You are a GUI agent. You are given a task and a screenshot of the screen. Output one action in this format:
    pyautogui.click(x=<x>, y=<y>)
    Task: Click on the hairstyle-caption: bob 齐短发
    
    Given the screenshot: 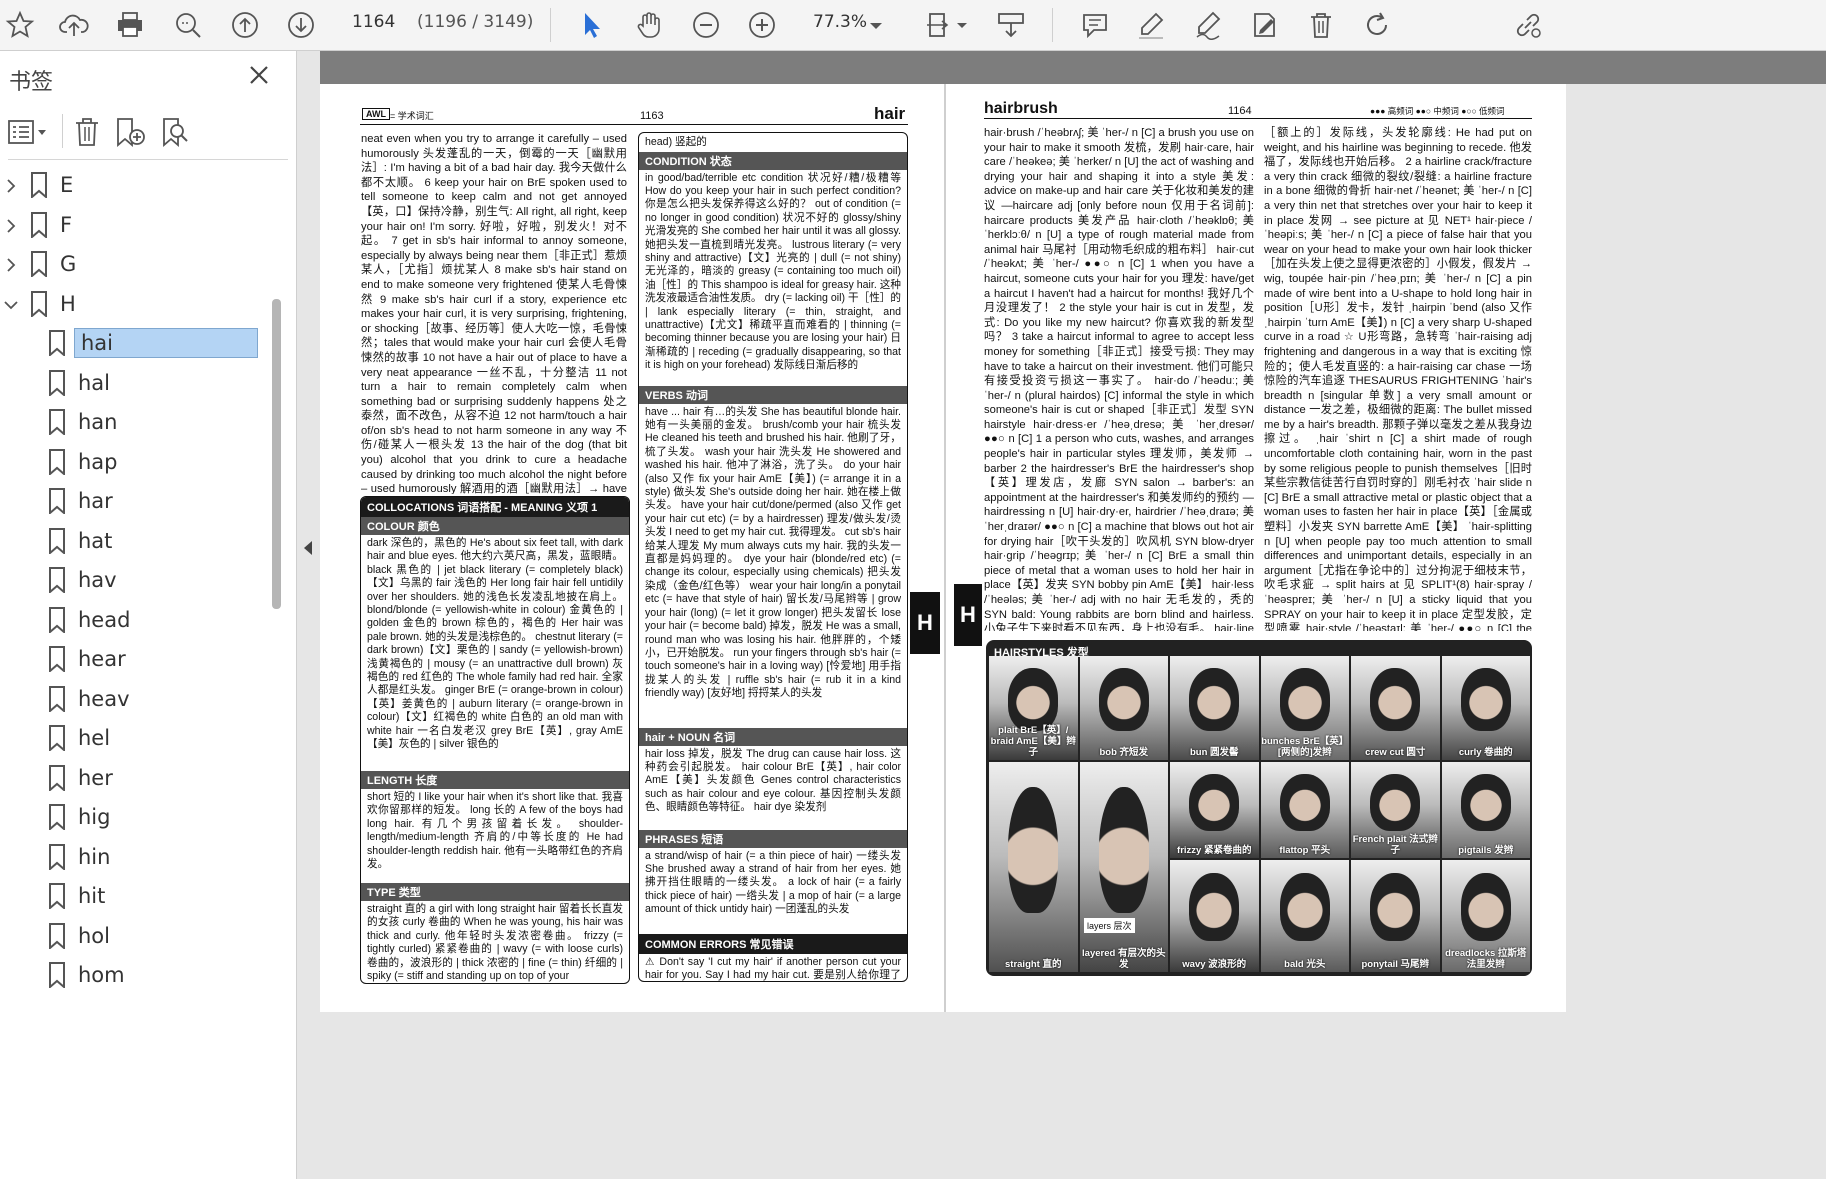 What is the action you would take?
    pyautogui.click(x=1124, y=752)
    